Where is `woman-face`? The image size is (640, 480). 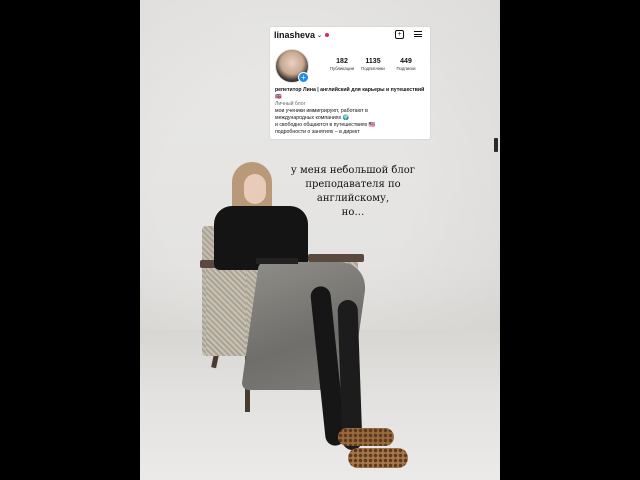 woman-face is located at coordinates (255, 189).